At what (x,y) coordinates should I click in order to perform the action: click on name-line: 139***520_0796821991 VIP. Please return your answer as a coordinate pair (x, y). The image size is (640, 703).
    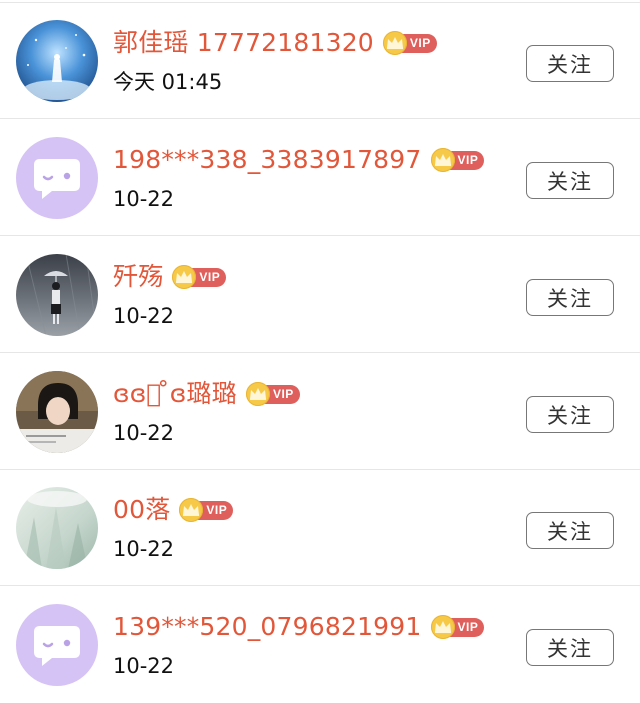
    Looking at the image, I should click on (299, 627).